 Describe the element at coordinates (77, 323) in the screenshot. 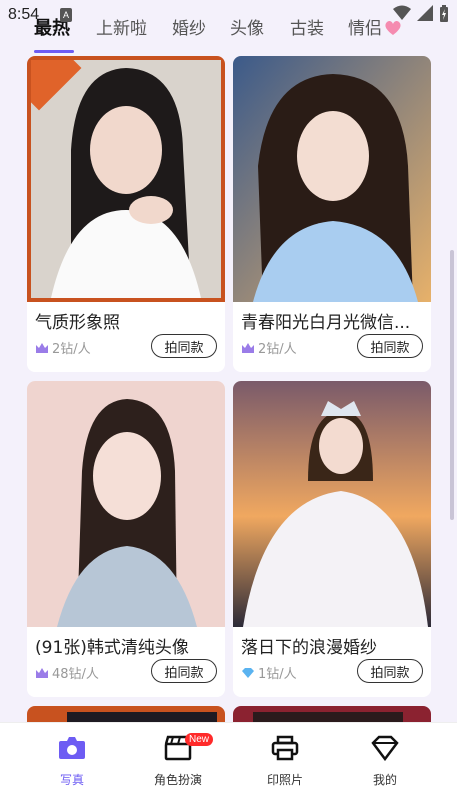

I see `card-title: 气质形象照` at that location.